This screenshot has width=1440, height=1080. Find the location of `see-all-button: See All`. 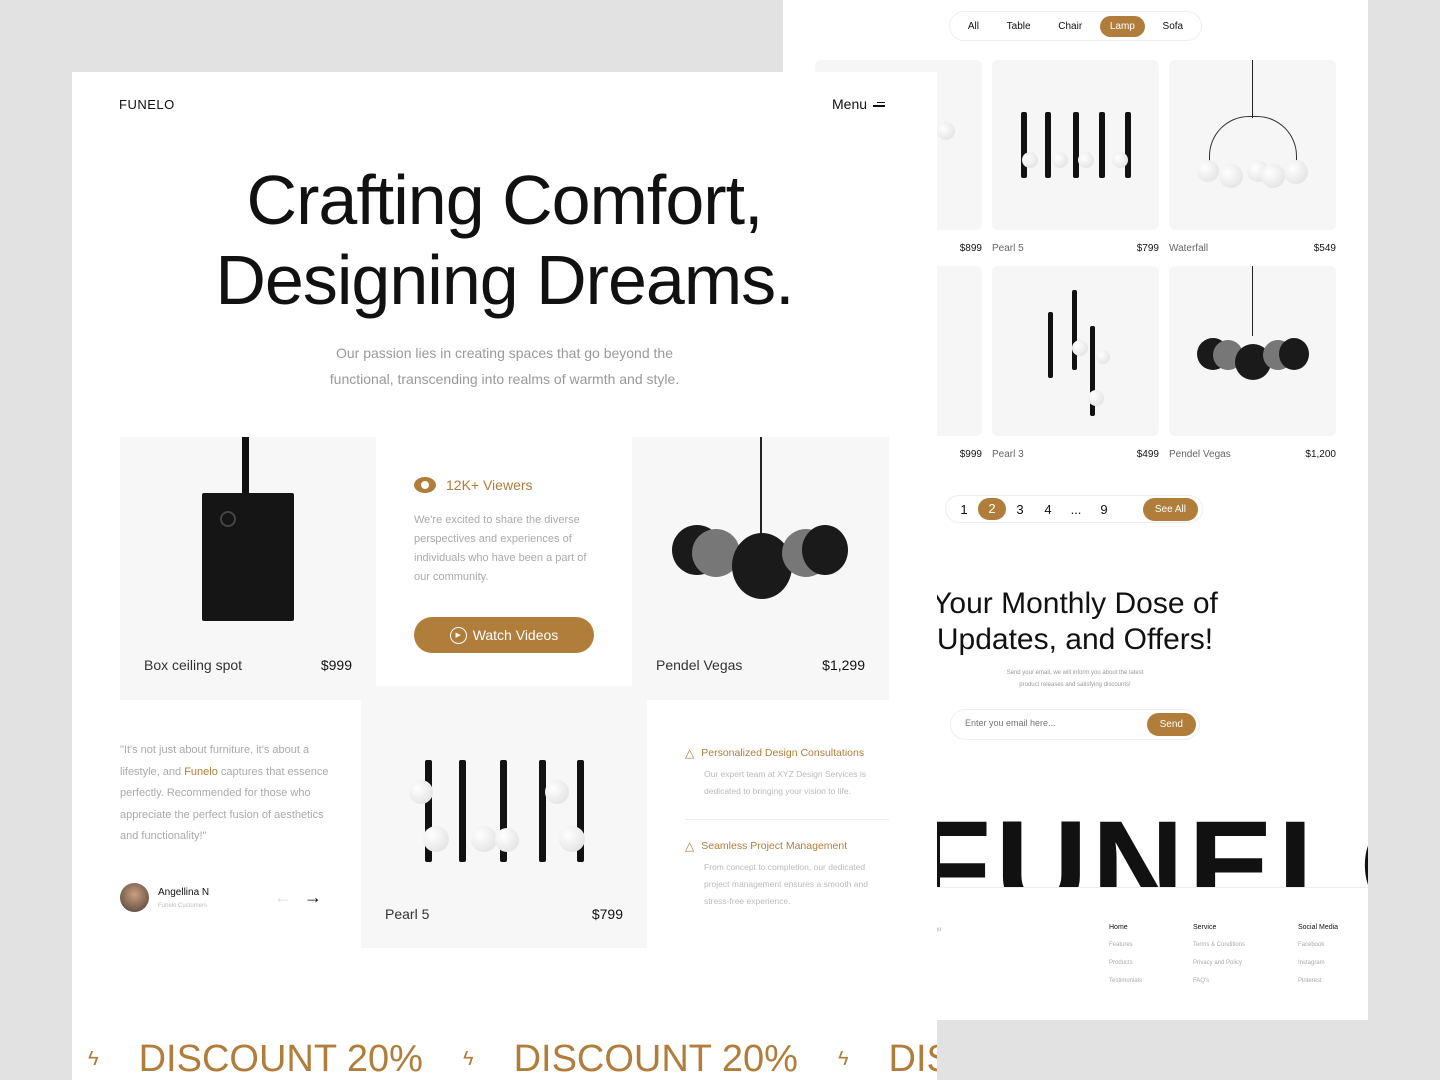

see-all-button: See All is located at coordinates (1170, 509).